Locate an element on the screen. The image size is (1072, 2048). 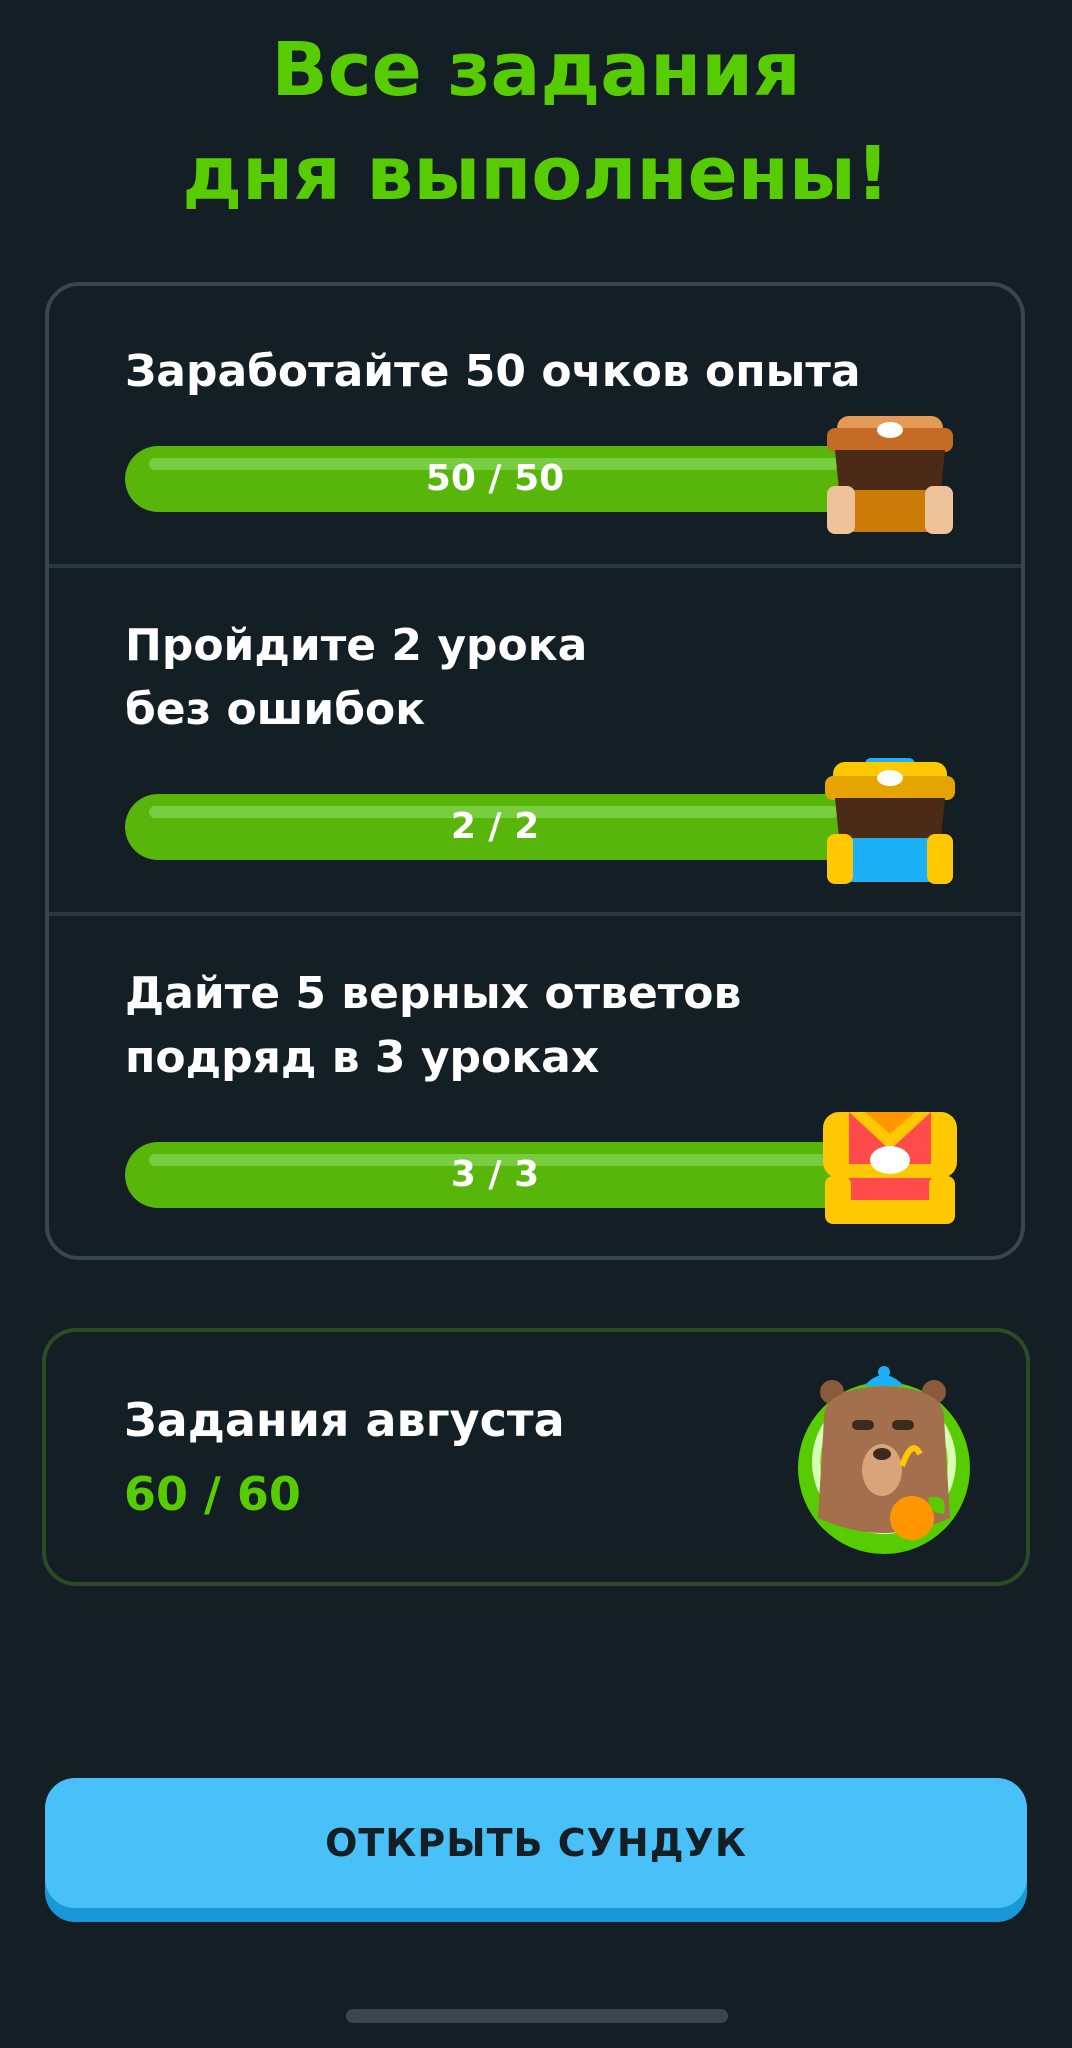
quest-progress-label: 3 / 3 is located at coordinates (495, 1174).